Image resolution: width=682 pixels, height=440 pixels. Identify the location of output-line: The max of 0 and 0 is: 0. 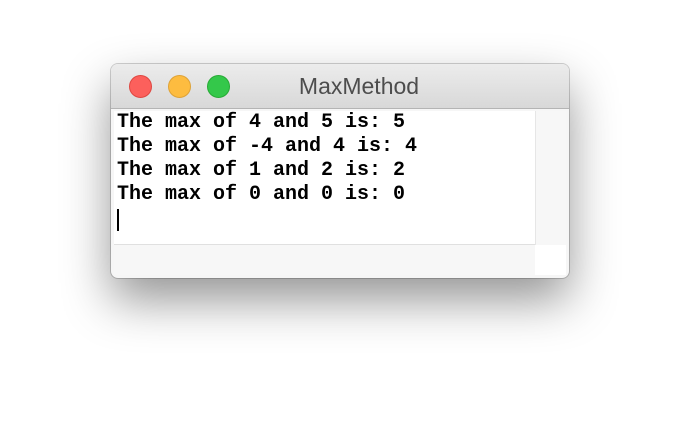
(261, 194).